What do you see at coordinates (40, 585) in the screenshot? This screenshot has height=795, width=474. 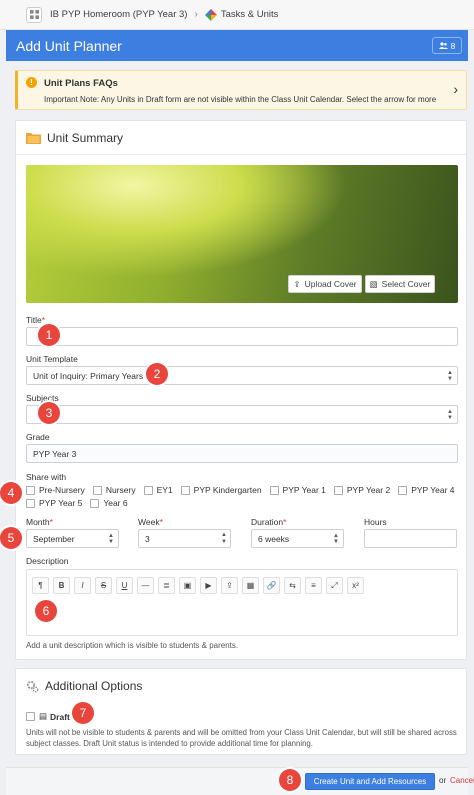 I see `paragraph-icon: ¶` at bounding box center [40, 585].